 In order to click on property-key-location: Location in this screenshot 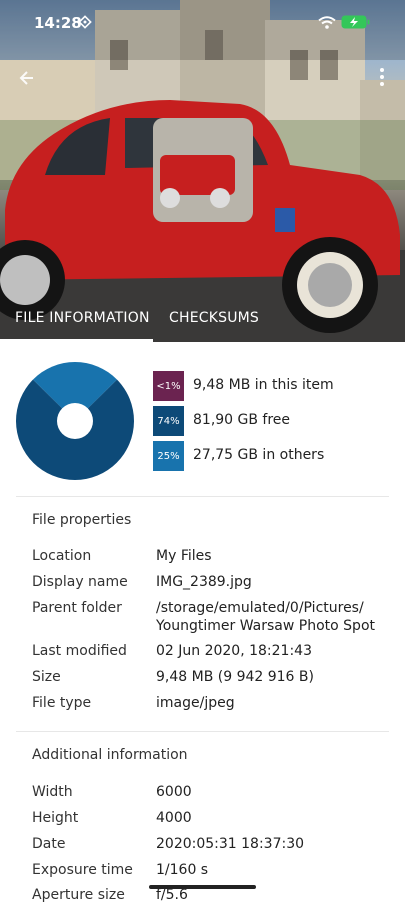, I will do `click(62, 556)`.